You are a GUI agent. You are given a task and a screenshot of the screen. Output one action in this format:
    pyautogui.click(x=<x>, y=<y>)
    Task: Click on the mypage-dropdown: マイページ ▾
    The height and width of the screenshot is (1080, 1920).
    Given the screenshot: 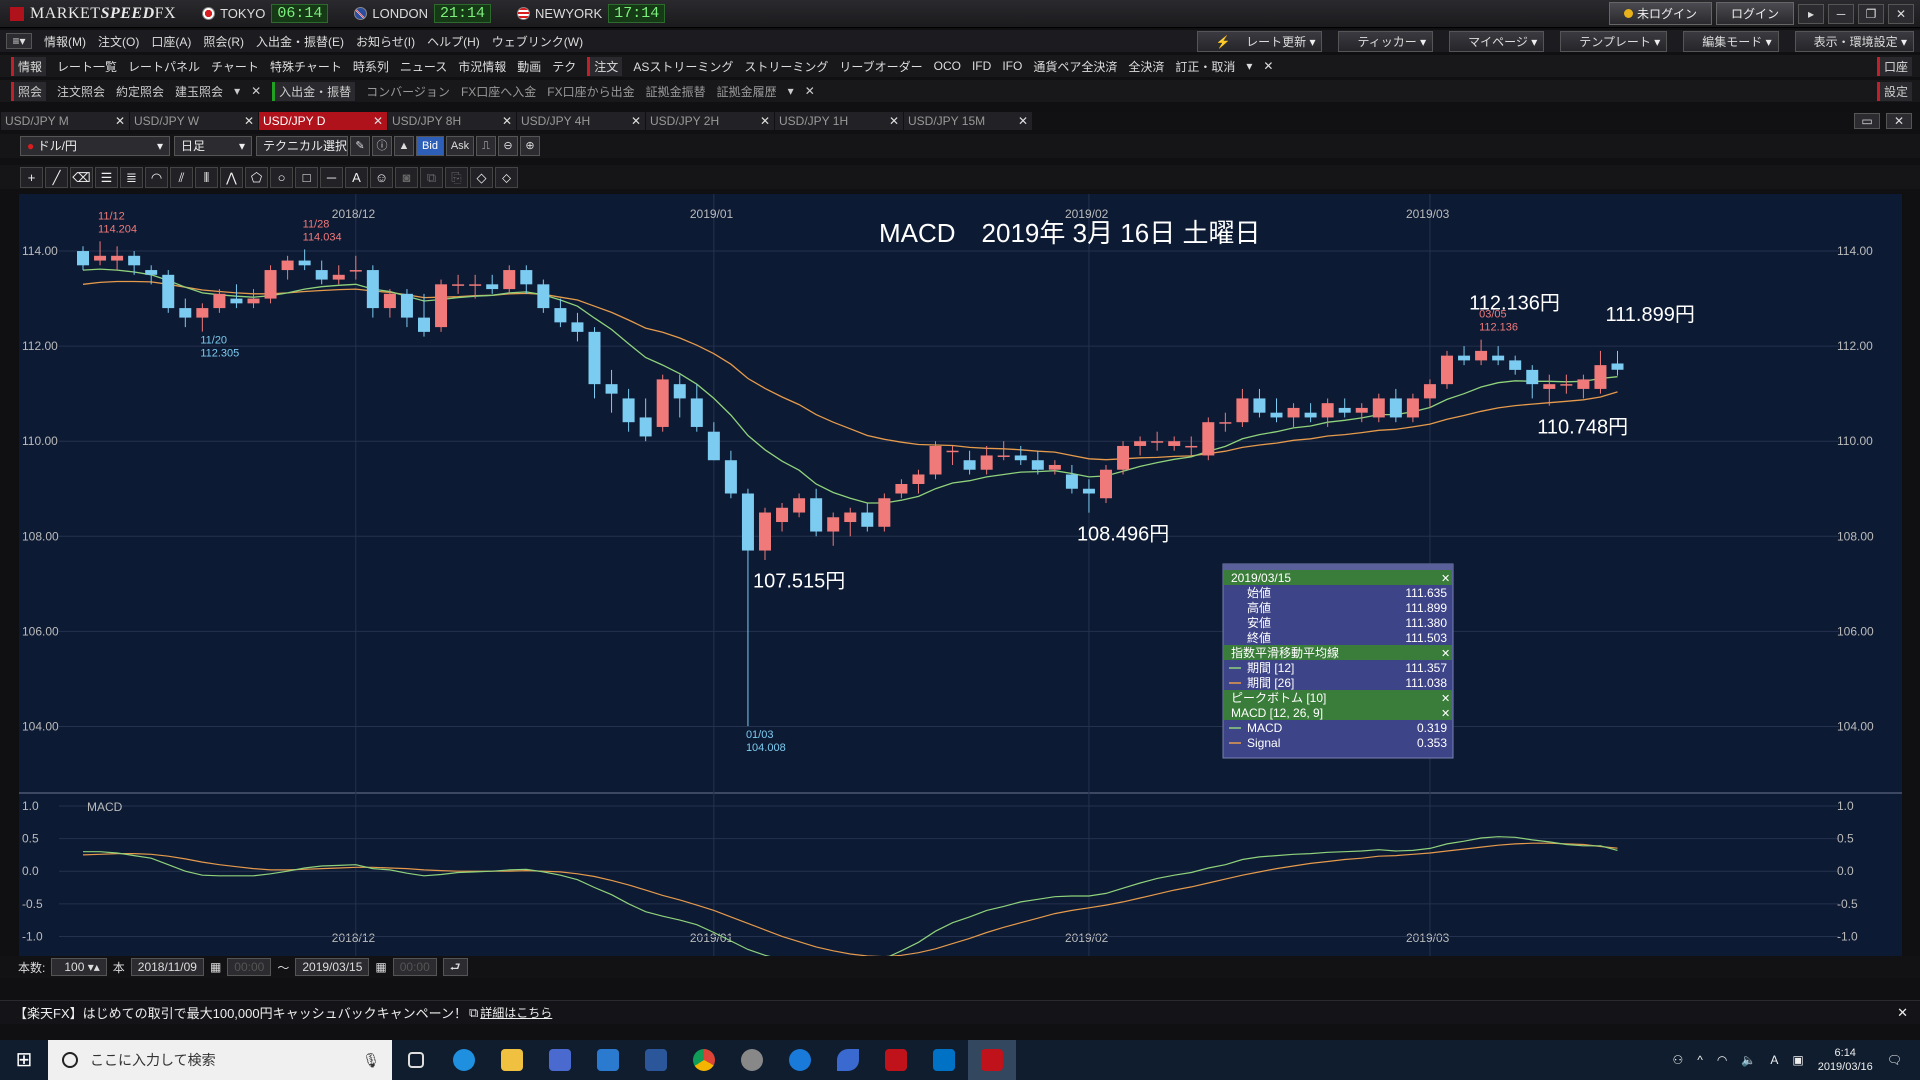 What is the action you would take?
    pyautogui.click(x=1497, y=41)
    